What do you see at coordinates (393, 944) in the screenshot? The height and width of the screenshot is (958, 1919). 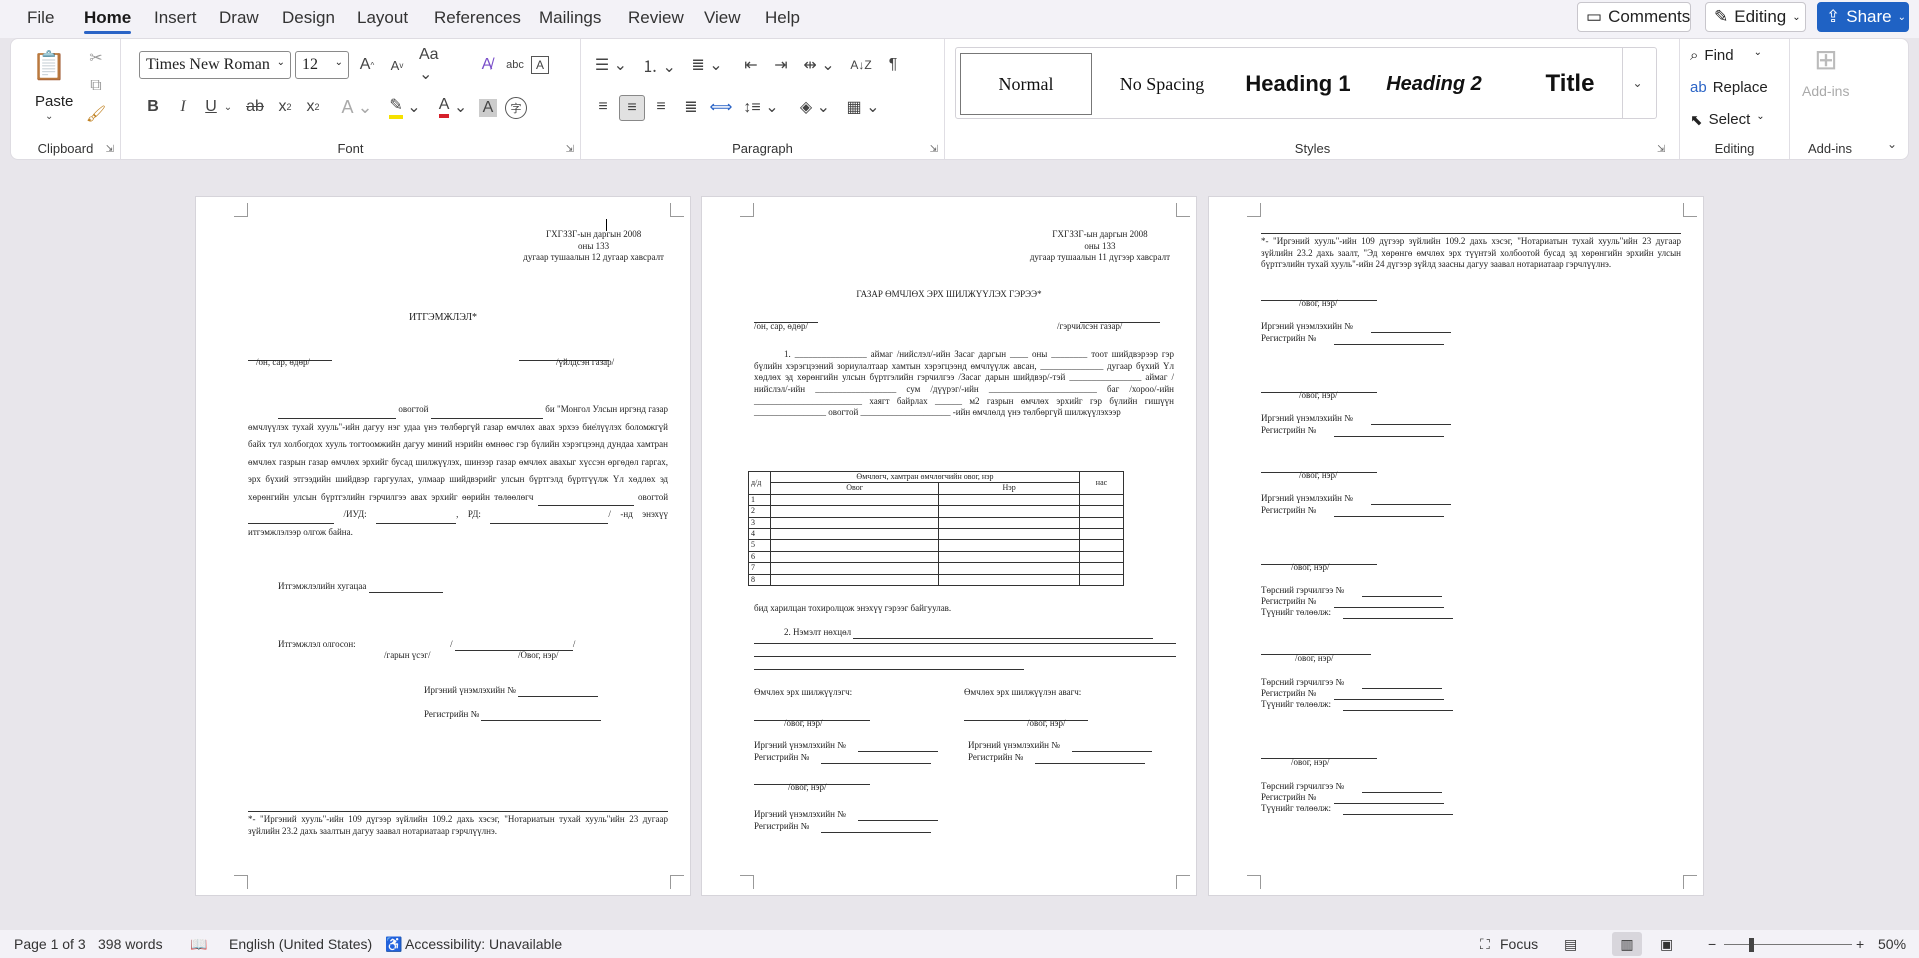 I see `accessibility-icon: ♿` at bounding box center [393, 944].